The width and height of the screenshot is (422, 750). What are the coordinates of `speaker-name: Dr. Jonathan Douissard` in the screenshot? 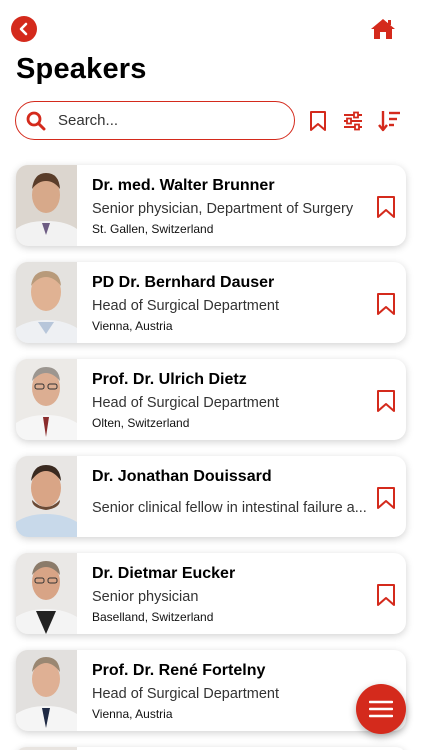 It's located at (182, 476).